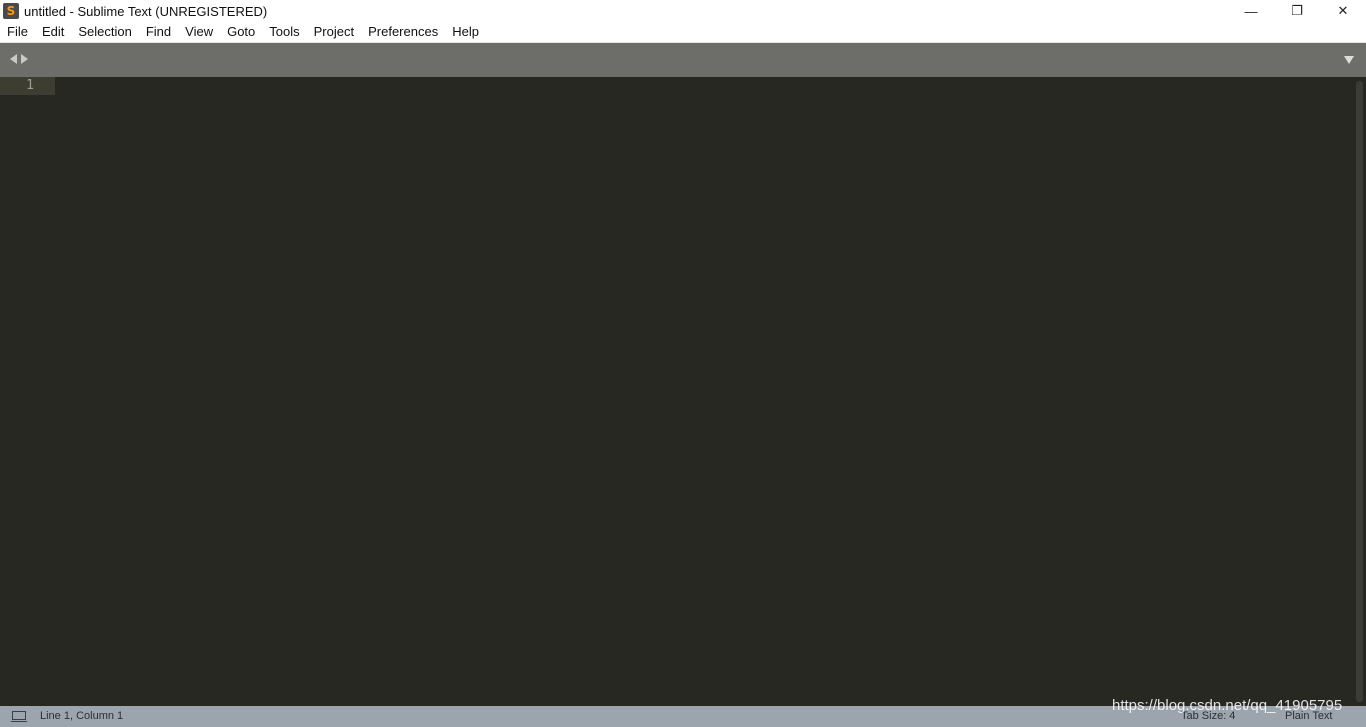 The height and width of the screenshot is (727, 1366). I want to click on menu-selection: Selection, so click(104, 32).